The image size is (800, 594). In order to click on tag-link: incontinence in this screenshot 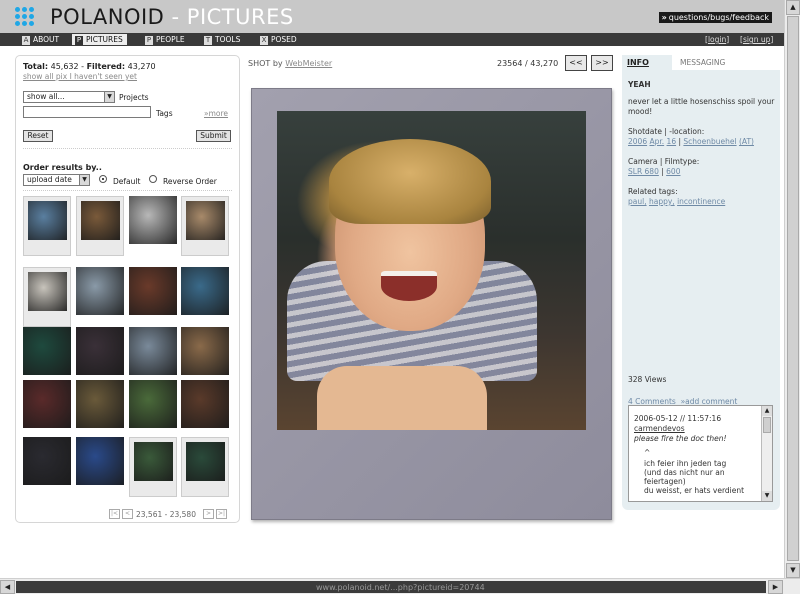, I will do `click(701, 201)`.